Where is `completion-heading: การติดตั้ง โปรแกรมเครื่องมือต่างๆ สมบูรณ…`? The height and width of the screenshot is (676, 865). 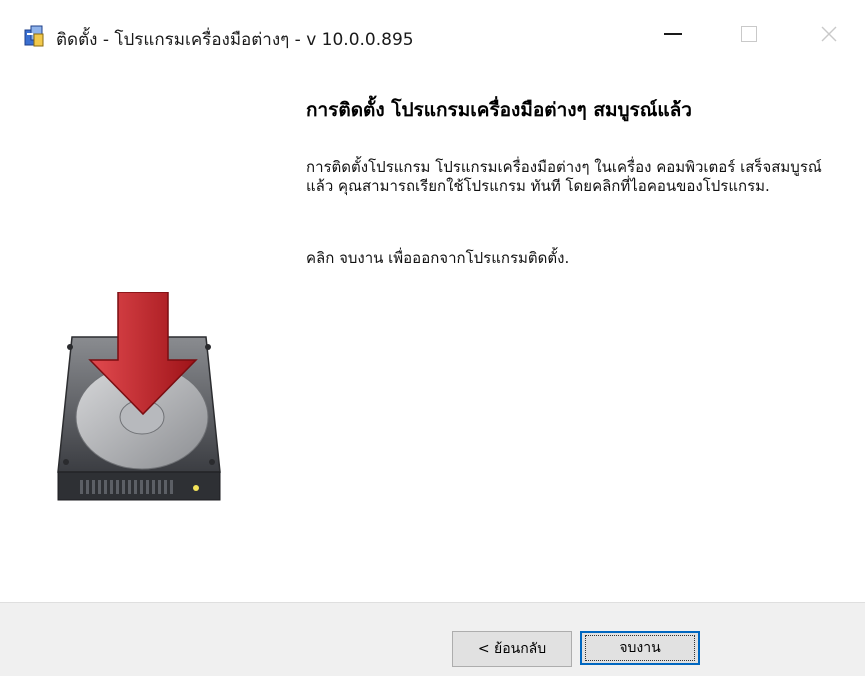
completion-heading: การติดตั้ง โปรแกรมเครื่องมือต่างๆ สมบูรณ… is located at coordinates (499, 110).